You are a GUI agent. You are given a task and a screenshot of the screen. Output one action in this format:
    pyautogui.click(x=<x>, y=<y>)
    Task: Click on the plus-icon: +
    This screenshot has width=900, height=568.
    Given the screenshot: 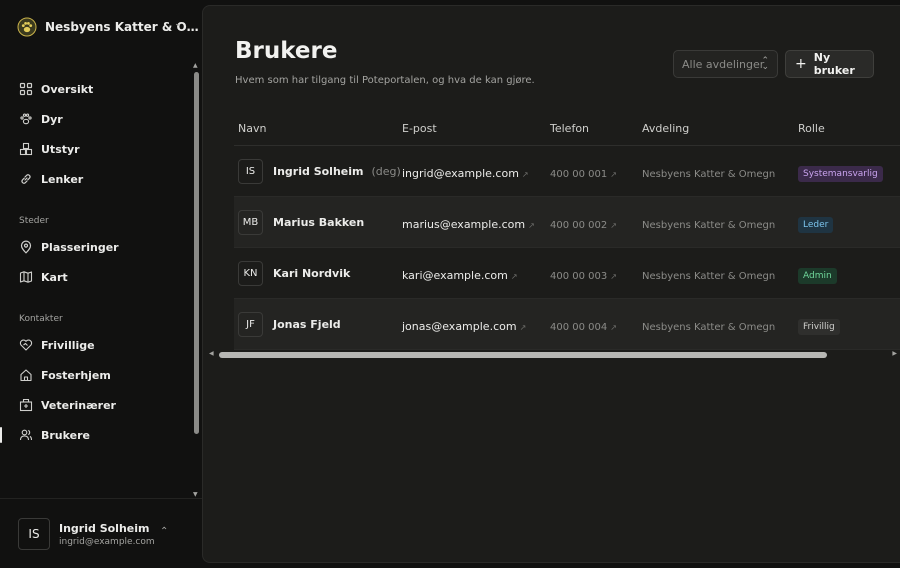 What is the action you would take?
    pyautogui.click(x=801, y=64)
    